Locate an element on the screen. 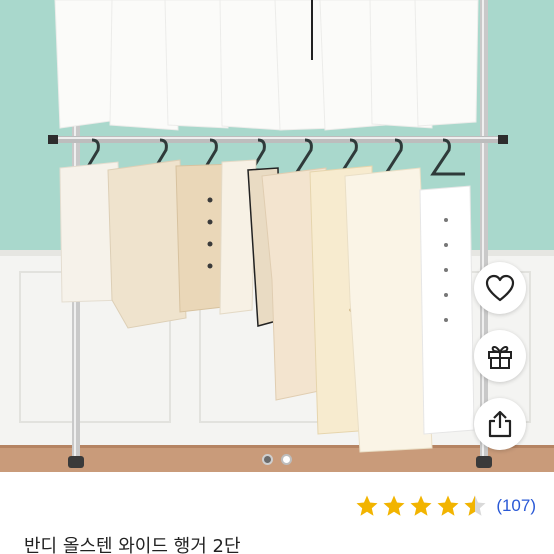 The height and width of the screenshot is (554, 554). gift-button is located at coordinates (500, 356).